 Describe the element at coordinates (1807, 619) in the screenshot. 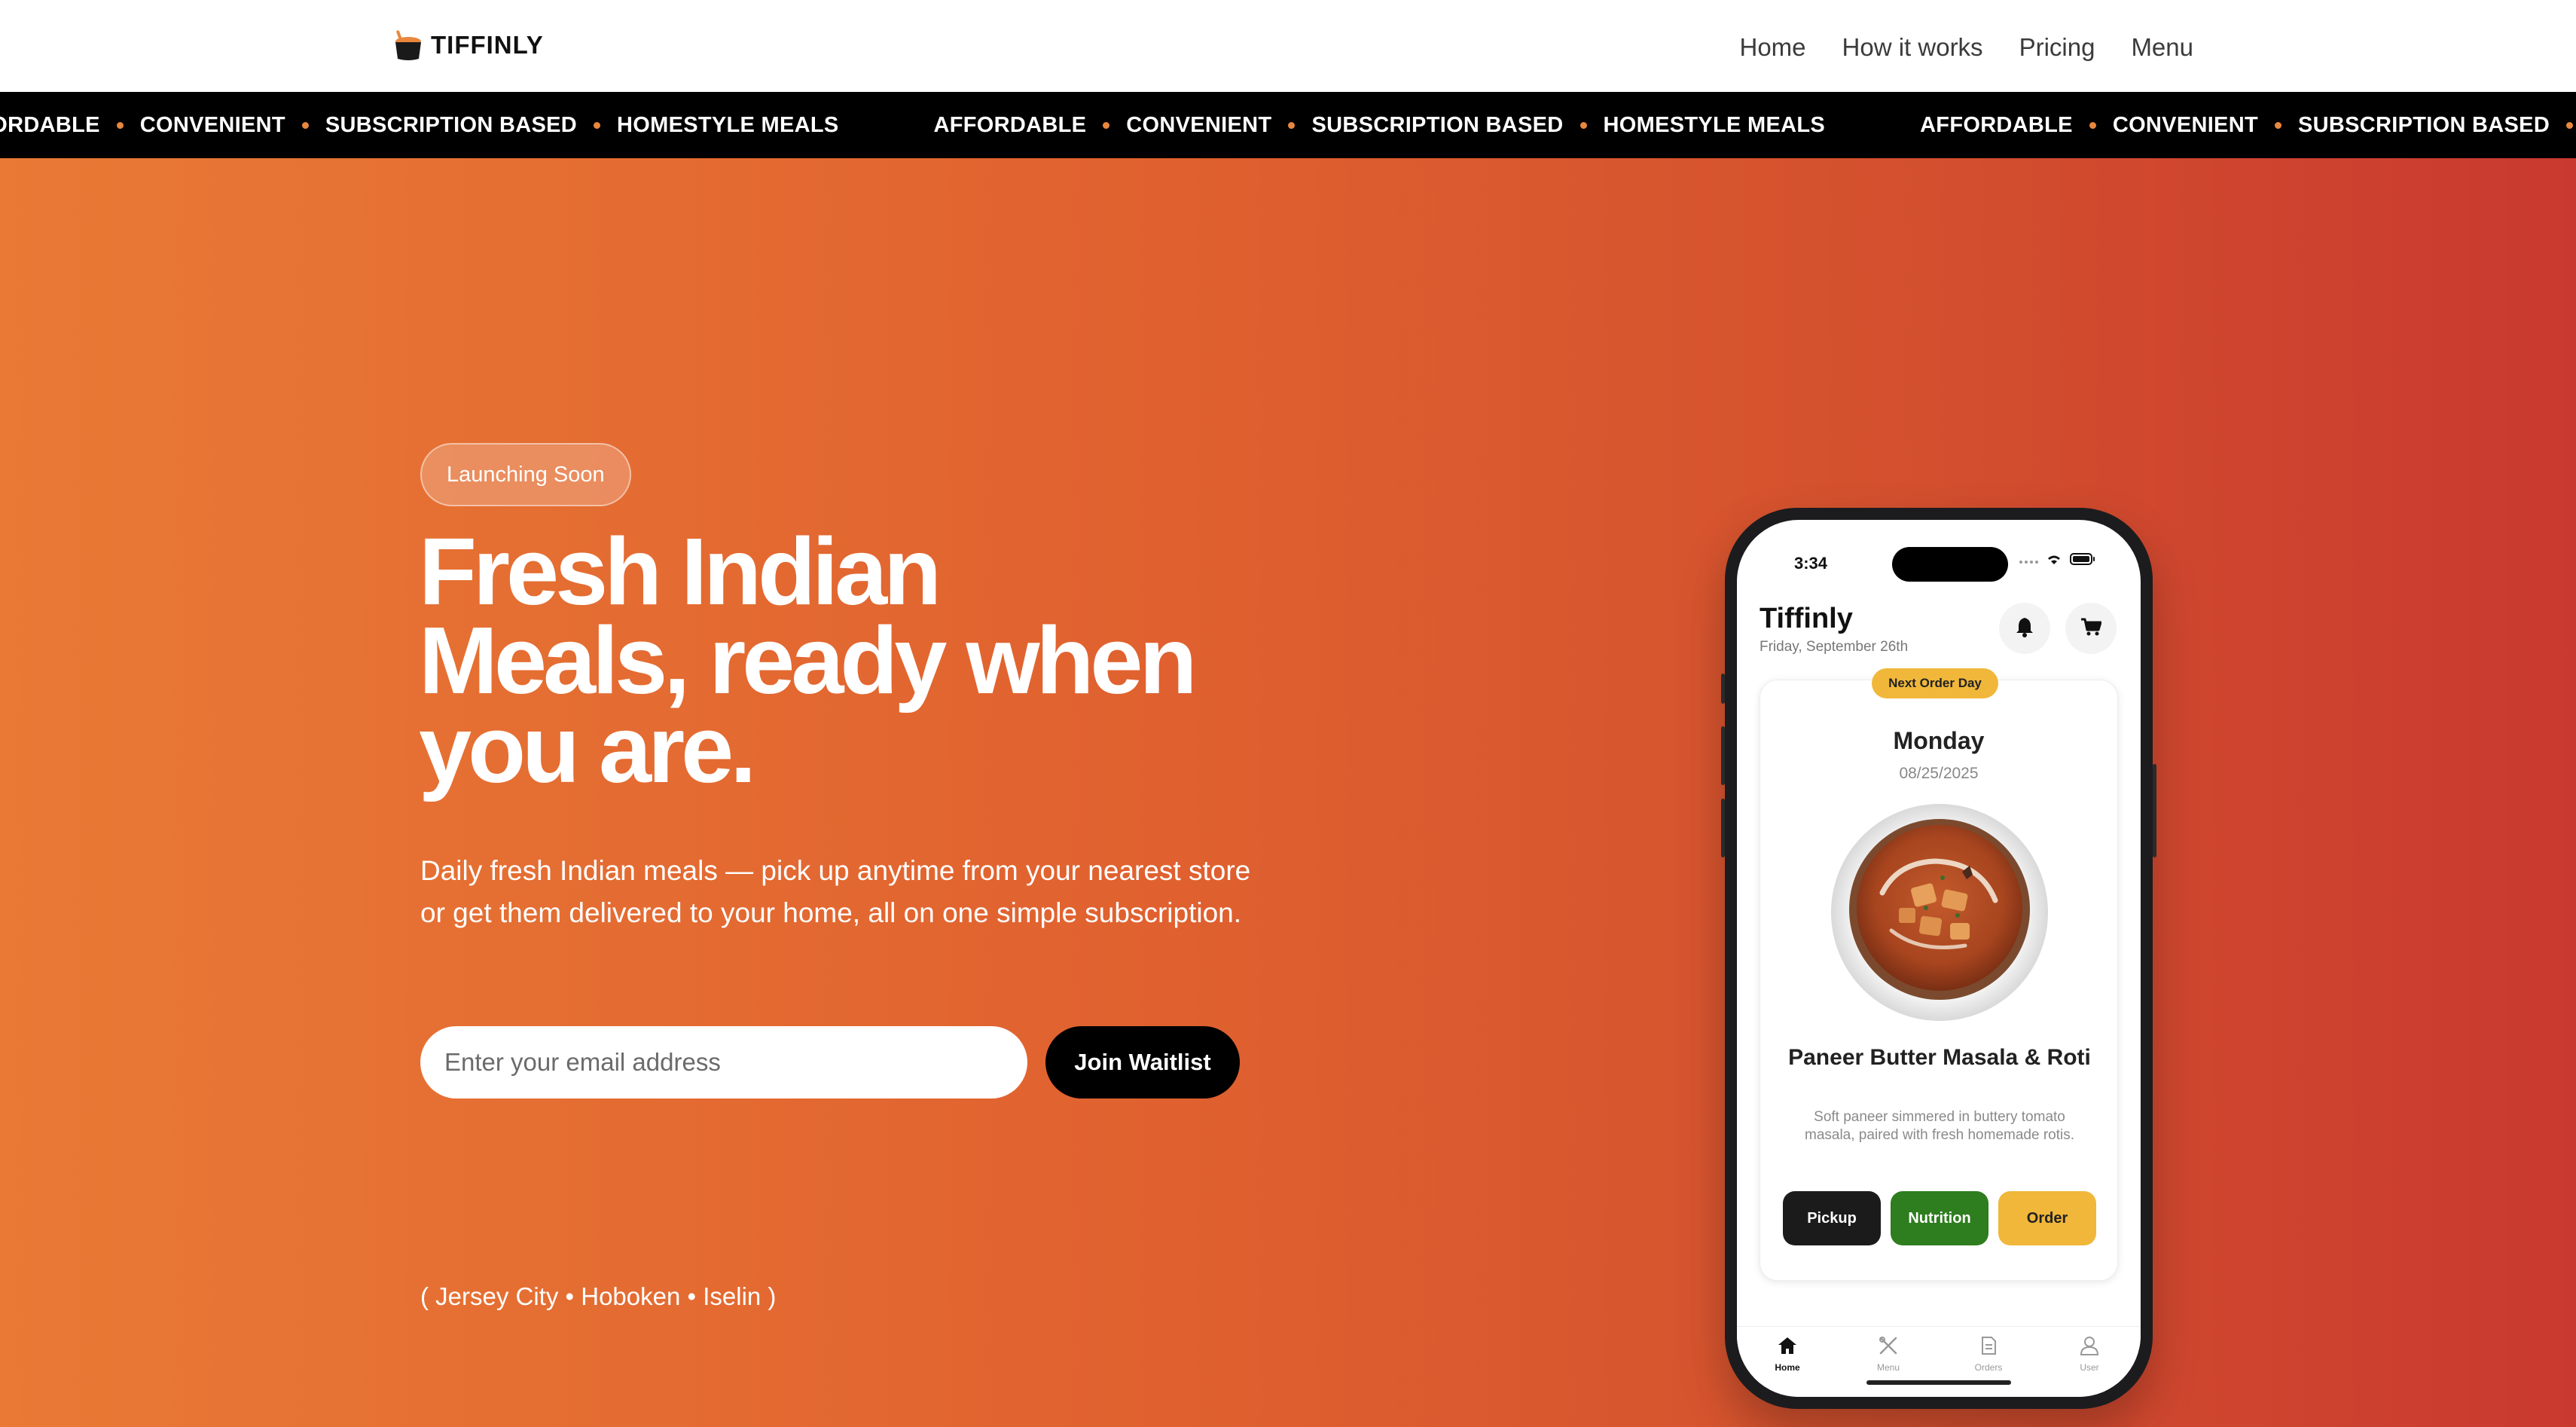

I see `app-title: Tiffinly` at that location.